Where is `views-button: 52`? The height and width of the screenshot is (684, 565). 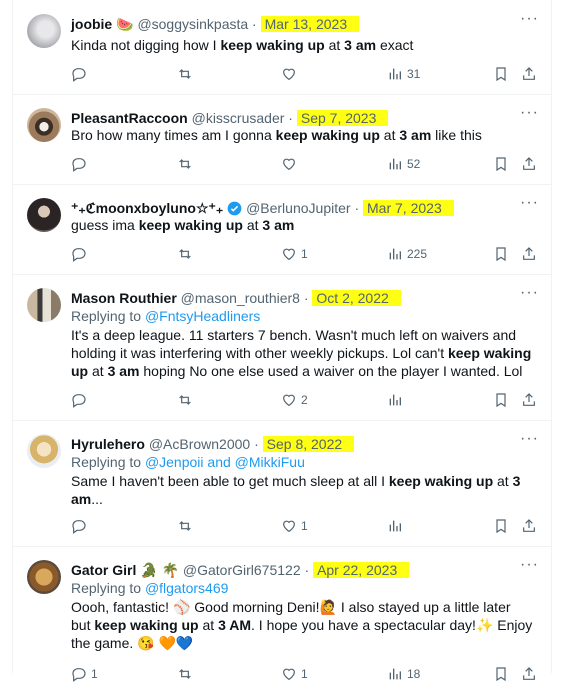
views-button: 52 is located at coordinates (403, 164).